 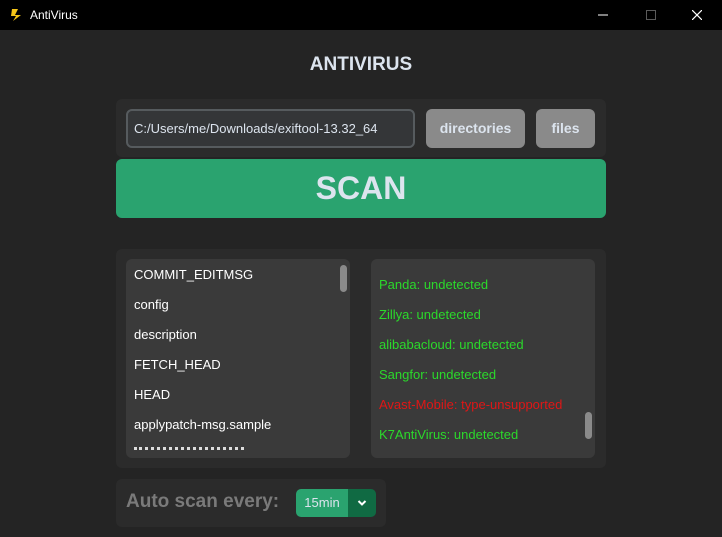 What do you see at coordinates (343, 278) in the screenshot?
I see `files-list-scrollbar` at bounding box center [343, 278].